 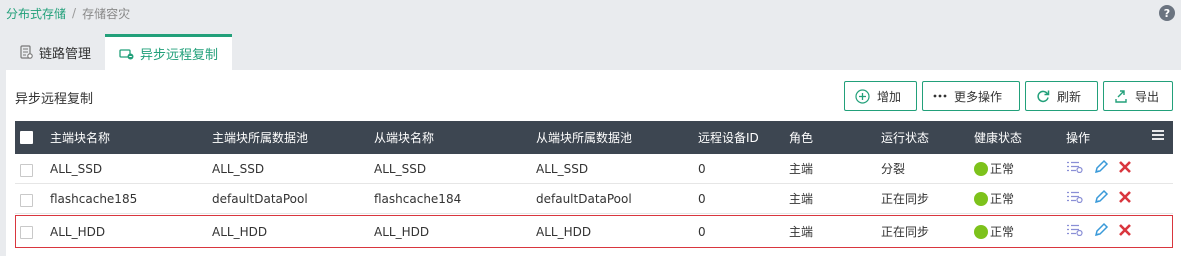 What do you see at coordinates (998, 137) in the screenshot?
I see `header-health: 健康状态` at bounding box center [998, 137].